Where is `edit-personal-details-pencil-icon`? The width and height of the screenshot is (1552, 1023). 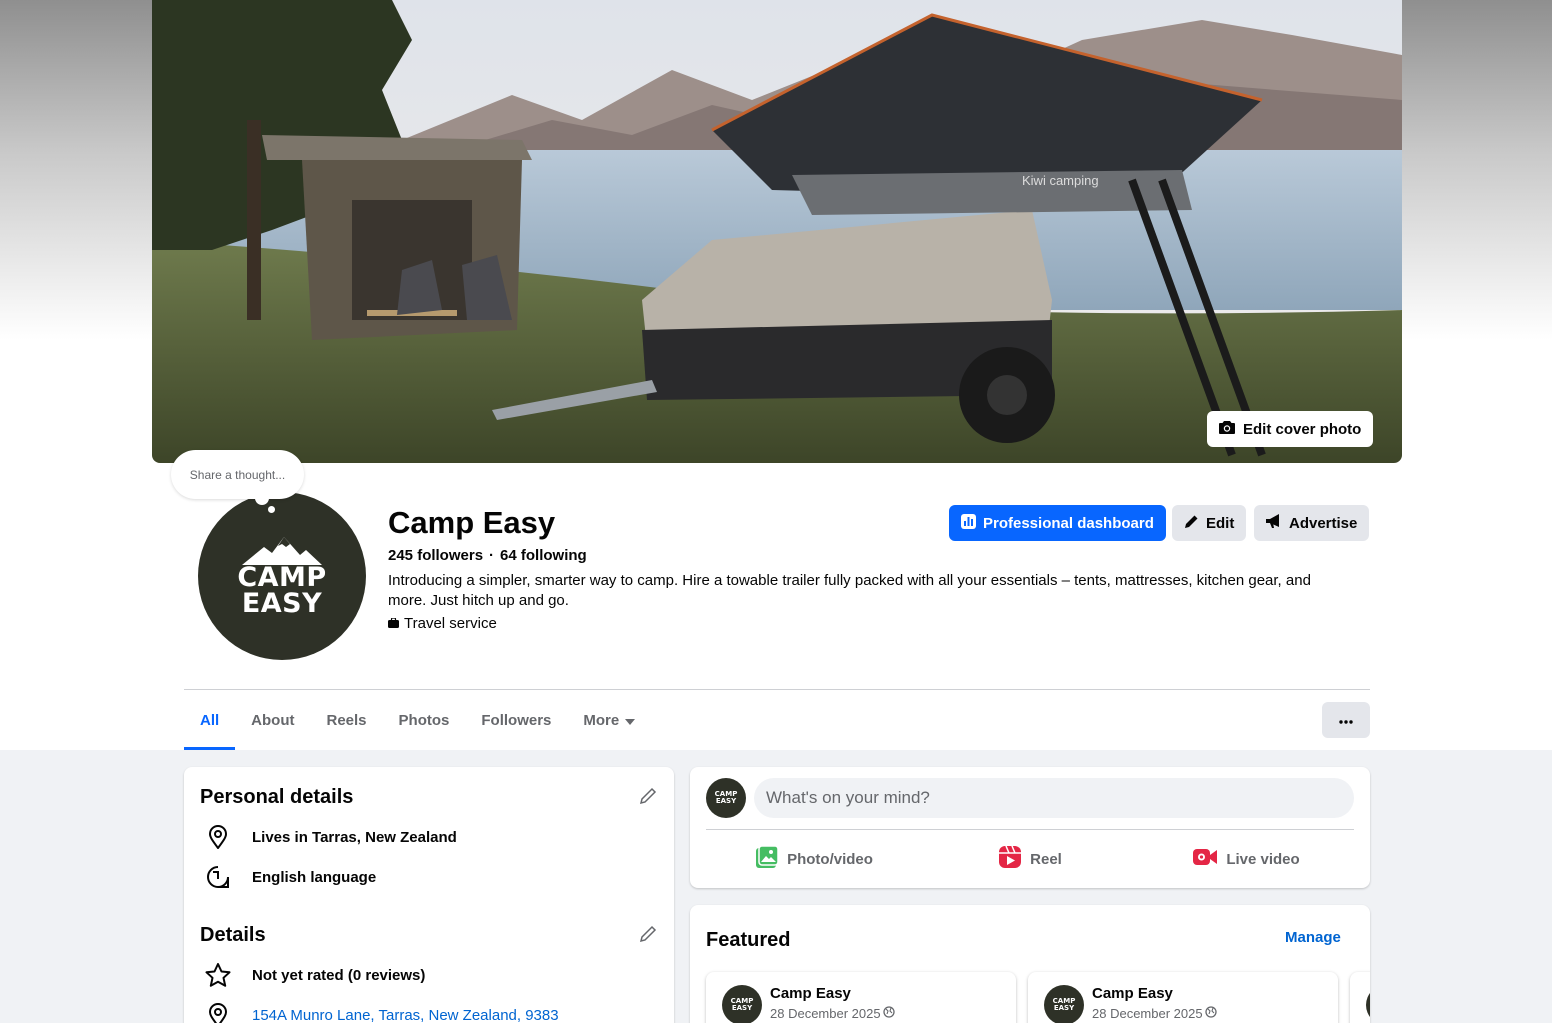 edit-personal-details-pencil-icon is located at coordinates (648, 796).